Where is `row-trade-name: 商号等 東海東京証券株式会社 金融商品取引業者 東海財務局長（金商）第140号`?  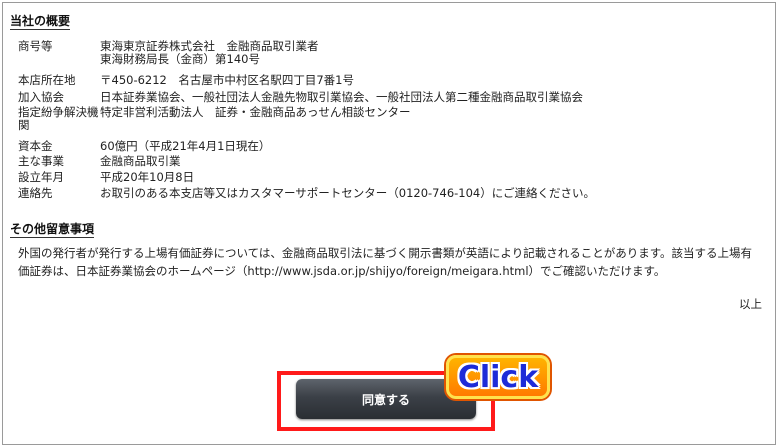 row-trade-name: 商号等 東海東京証券株式会社 金融商品取引業者 東海財務局長（金商）第140号 is located at coordinates (168, 53).